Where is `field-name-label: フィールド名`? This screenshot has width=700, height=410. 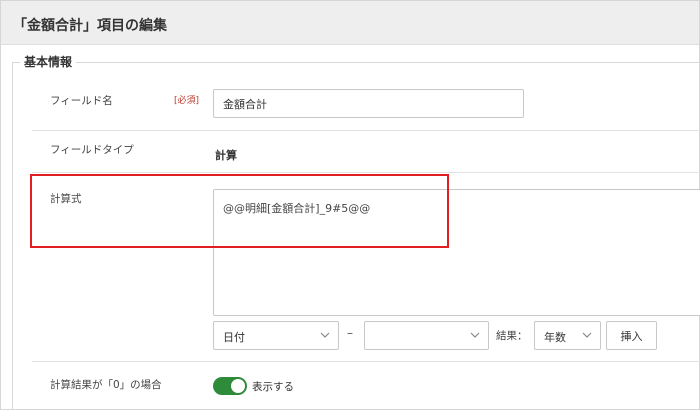
field-name-label: フィールド名 is located at coordinates (81, 101).